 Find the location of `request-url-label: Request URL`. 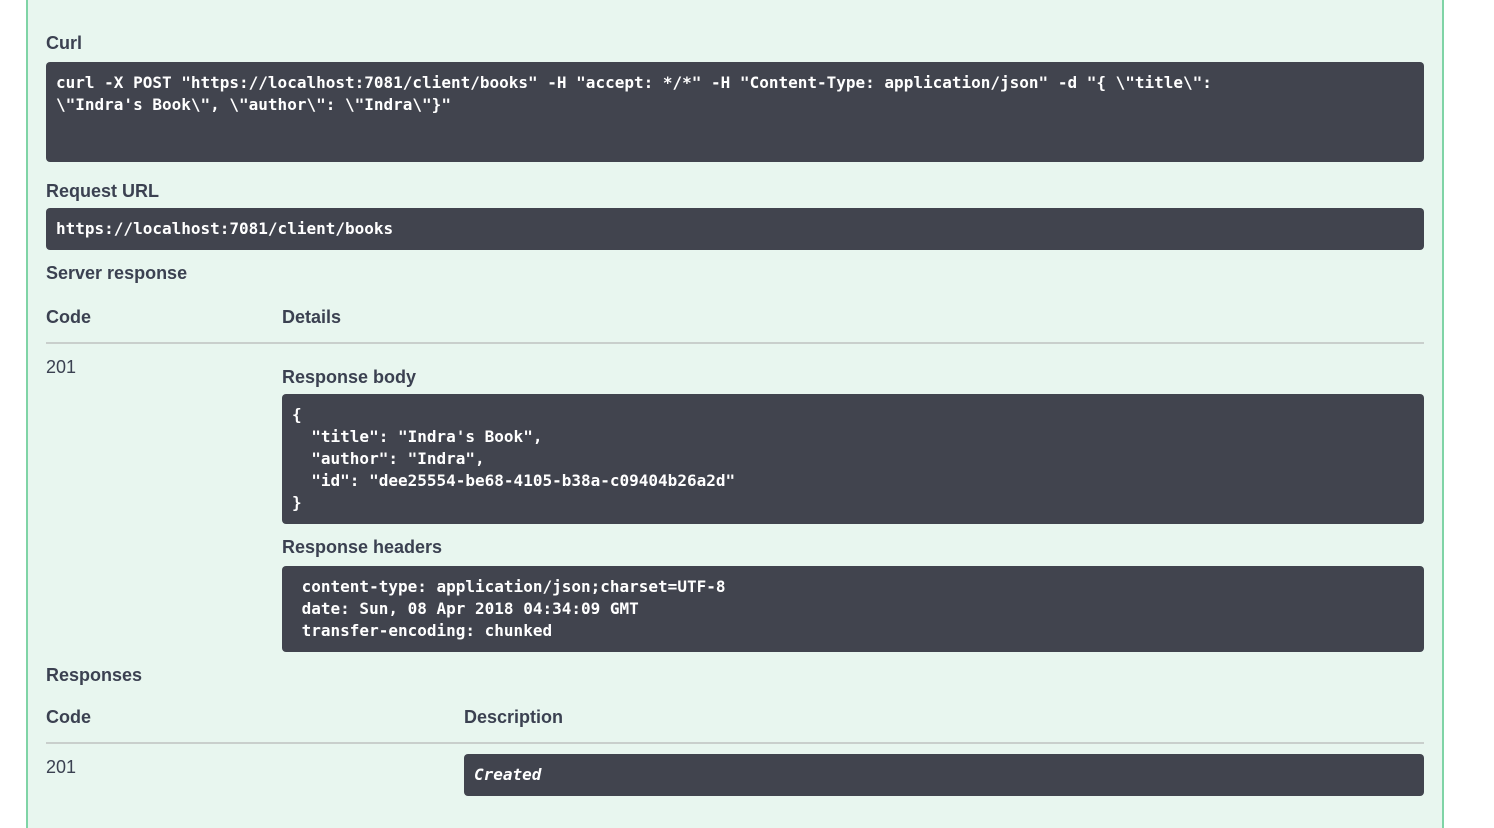

request-url-label: Request URL is located at coordinates (103, 191).